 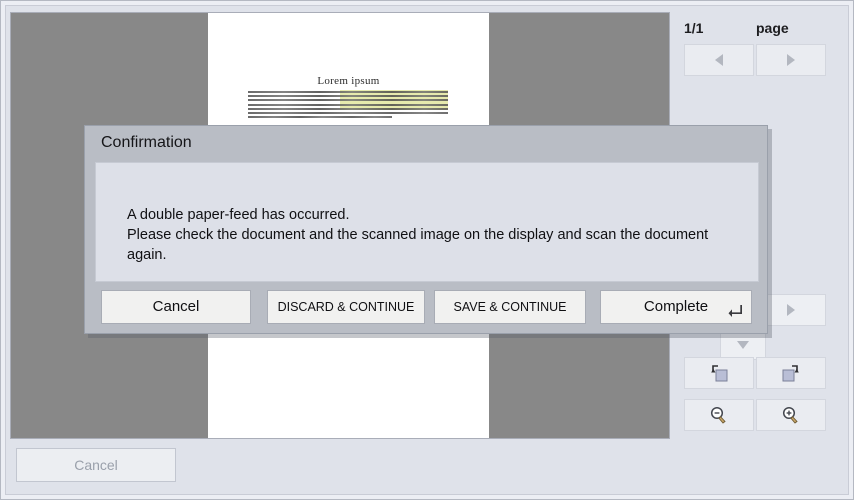 I want to click on dialog-save-and-continue-button: SAVE & CONTINUE, so click(x=510, y=307).